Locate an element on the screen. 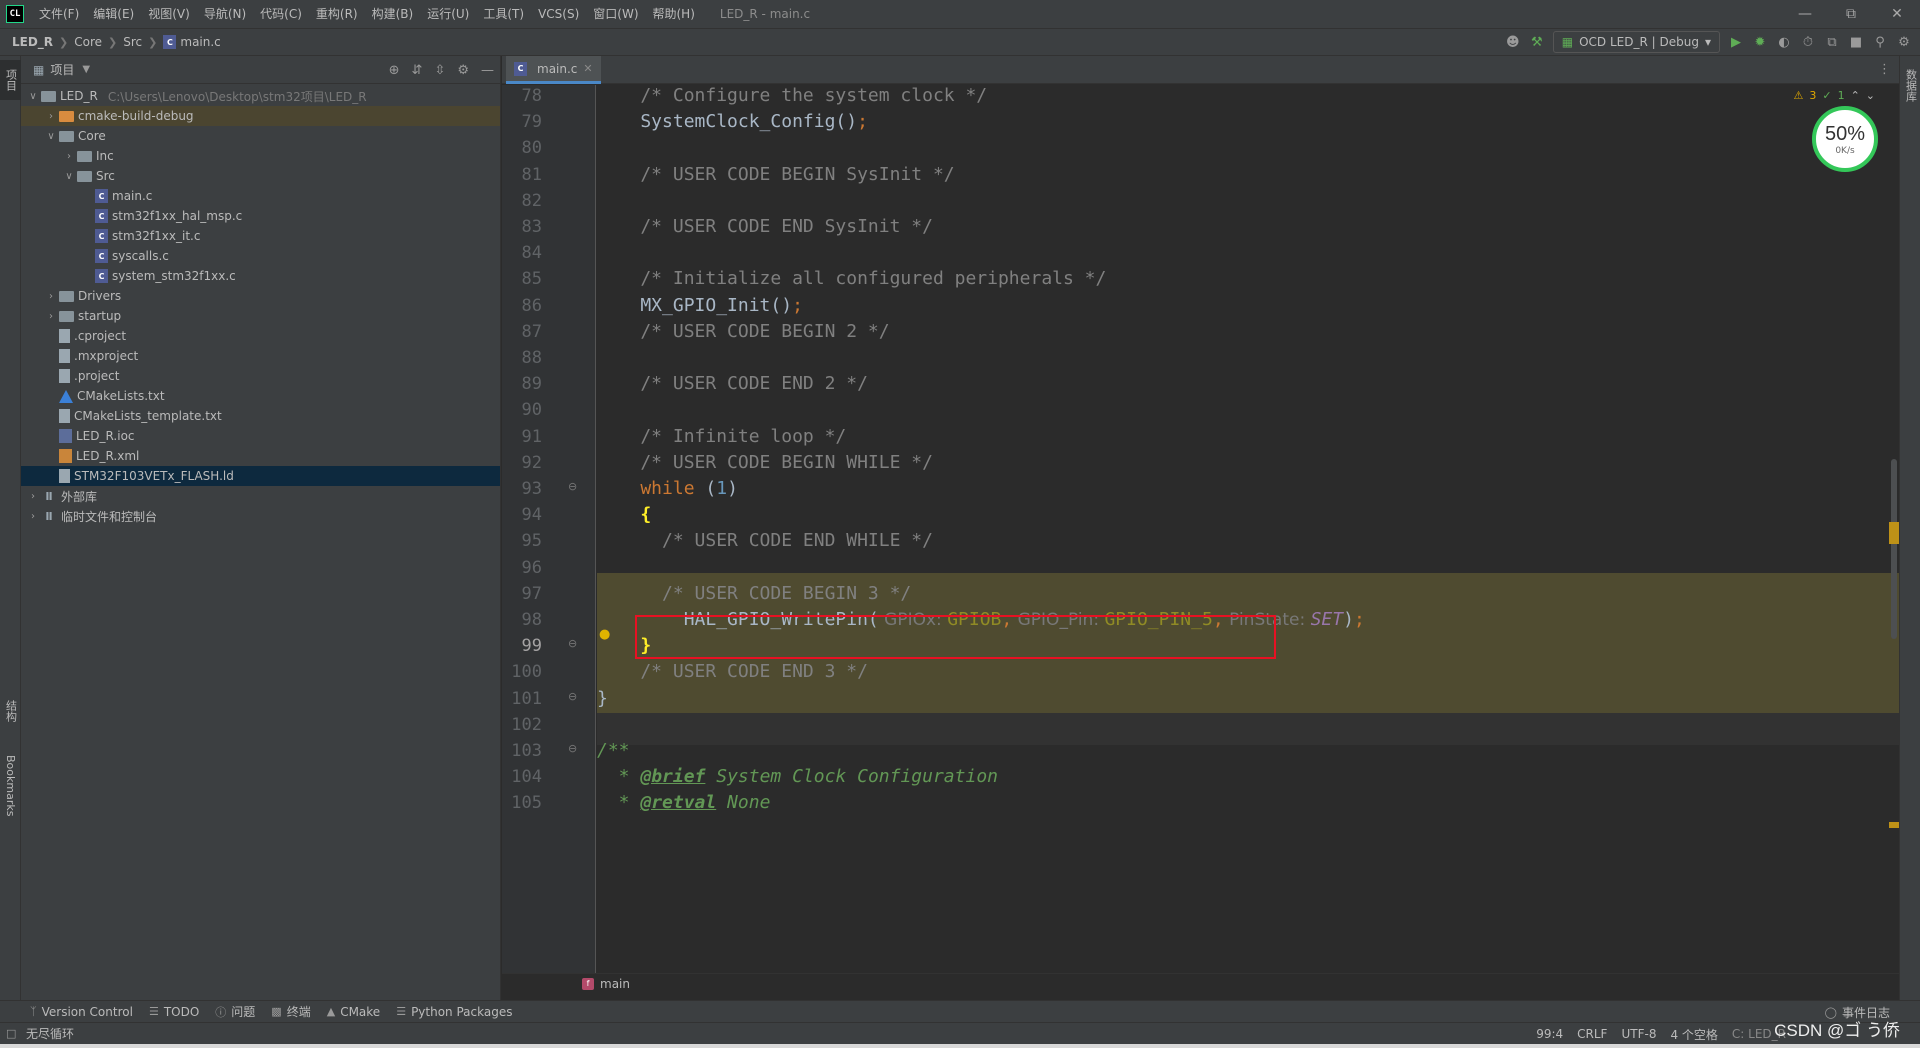 The height and width of the screenshot is (1048, 1920). tool-python-packages: ☰ Python Packages is located at coordinates (454, 1012).